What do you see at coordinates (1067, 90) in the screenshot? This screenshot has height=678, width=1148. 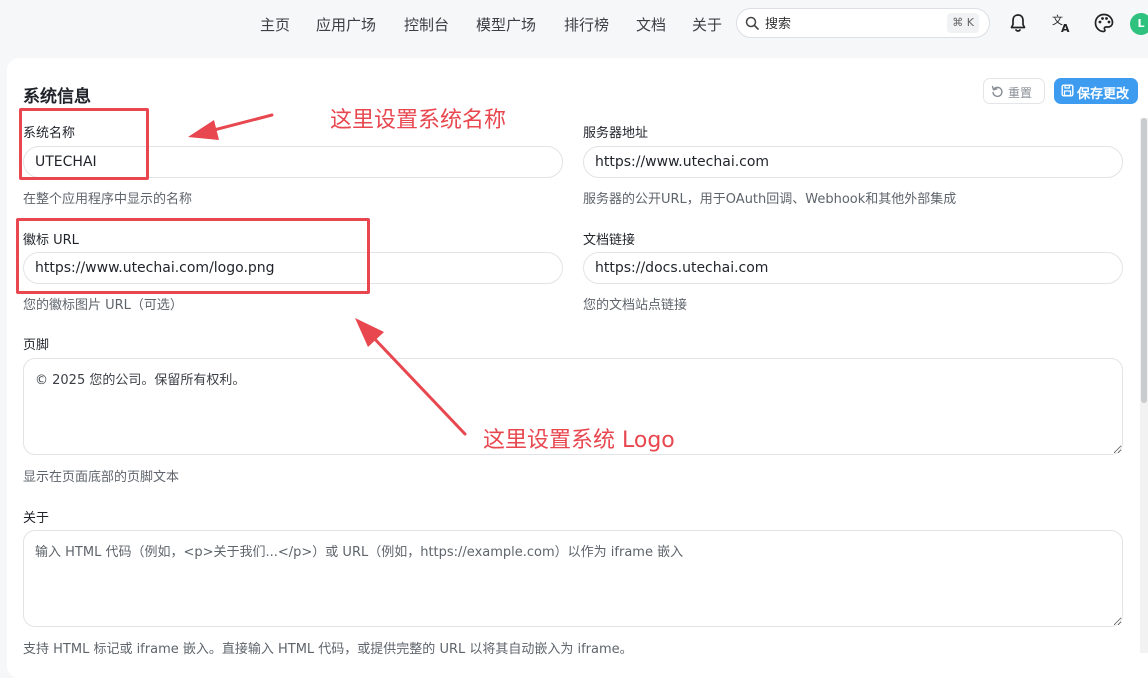 I see `save-icon` at bounding box center [1067, 90].